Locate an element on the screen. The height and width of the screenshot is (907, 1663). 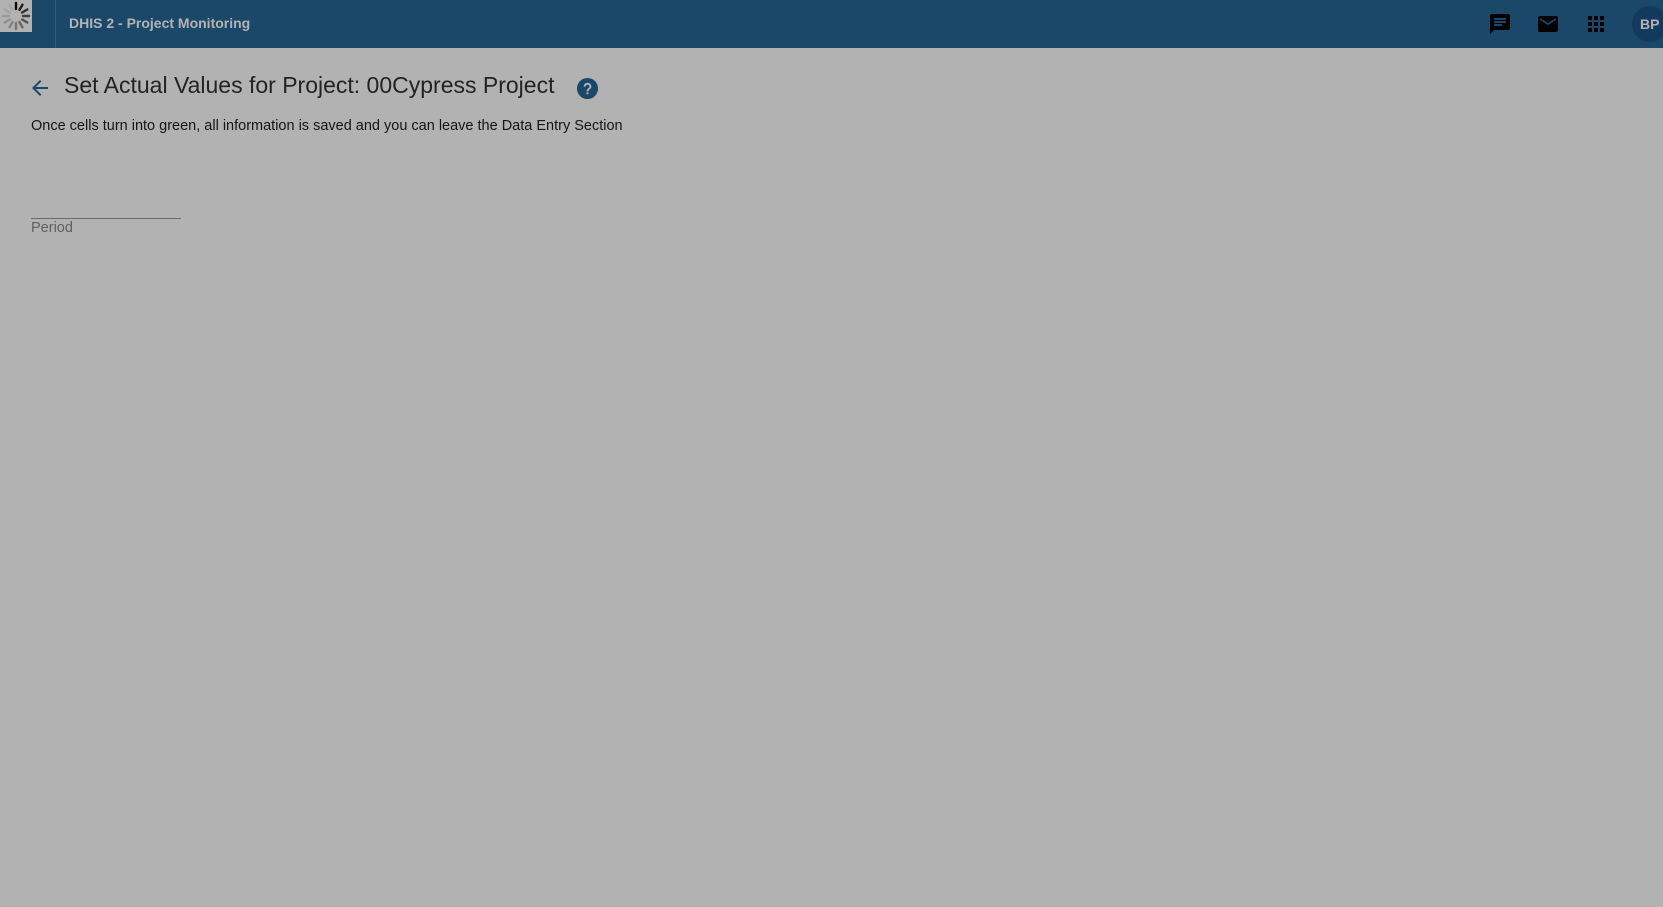
period-select: Period is located at coordinates (106, 216).